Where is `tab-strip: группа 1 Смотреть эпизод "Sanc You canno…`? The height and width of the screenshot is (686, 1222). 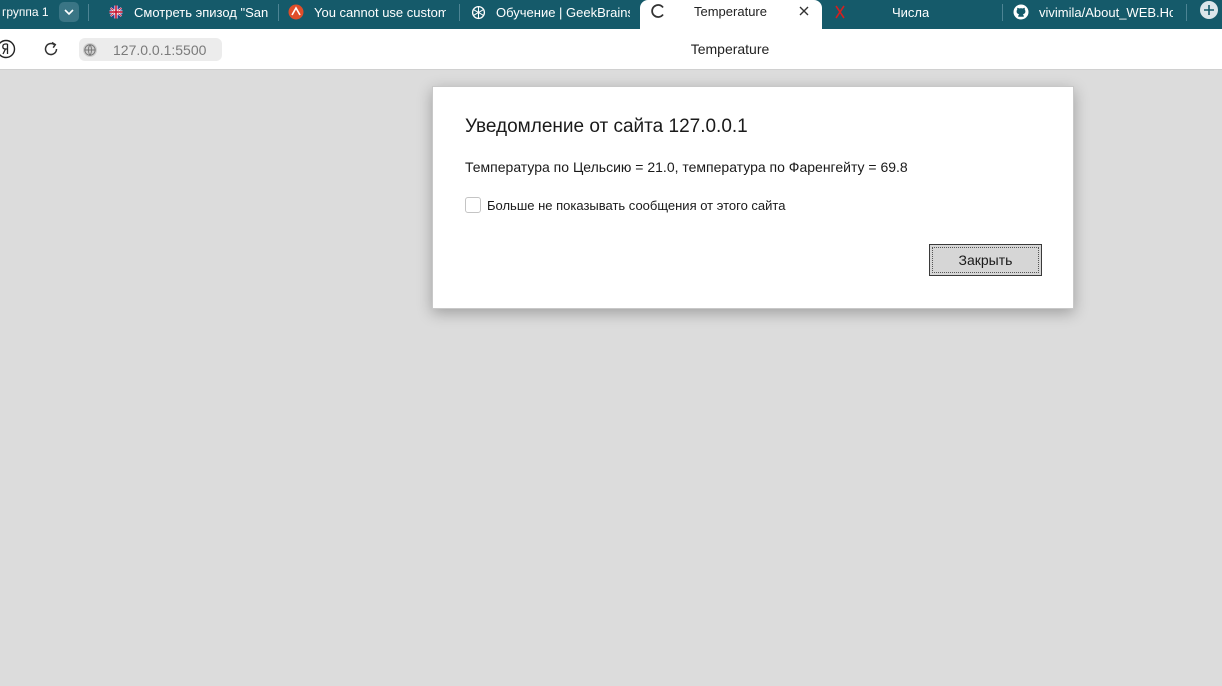 tab-strip: группа 1 Смотреть эпизод "Sanc You canno… is located at coordinates (611, 14).